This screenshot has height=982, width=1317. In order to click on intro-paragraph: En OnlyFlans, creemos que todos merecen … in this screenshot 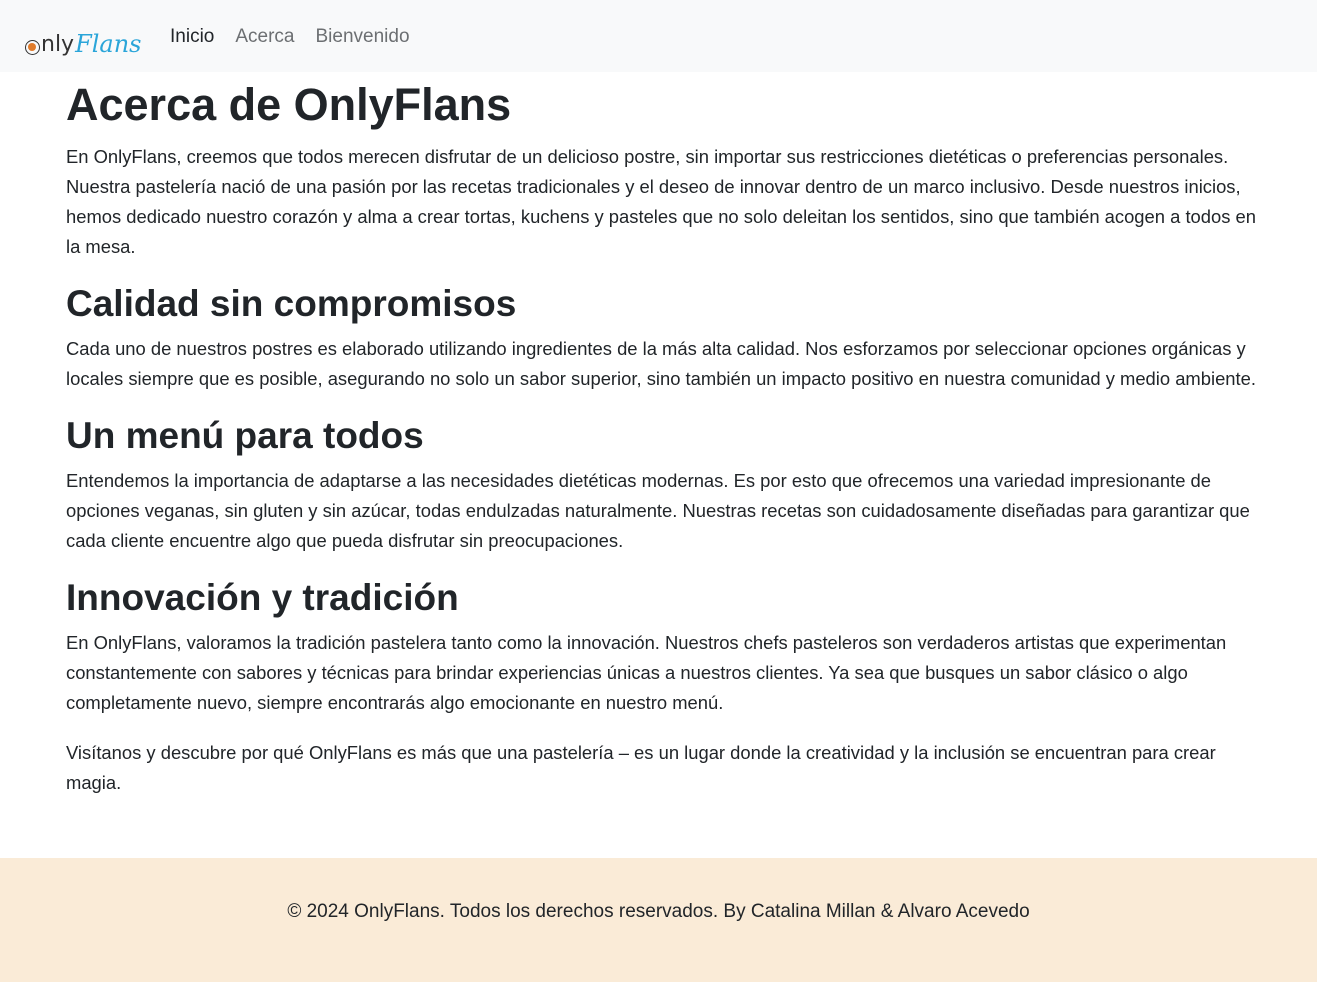, I will do `click(661, 201)`.